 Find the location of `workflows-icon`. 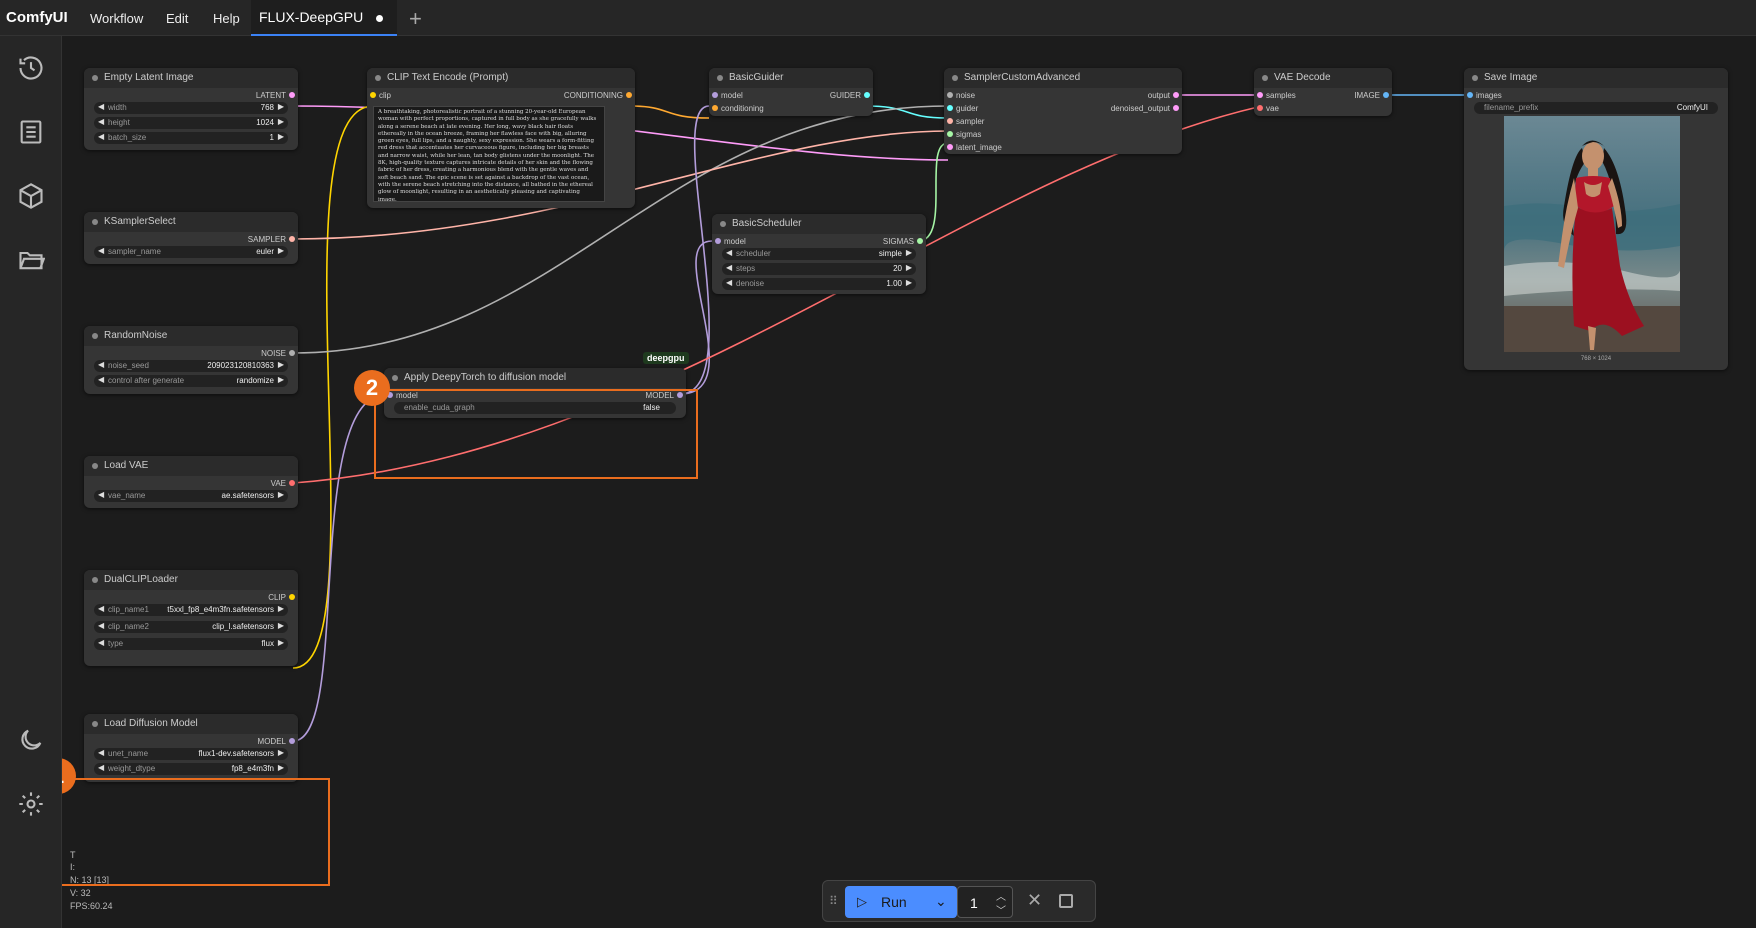

workflows-icon is located at coordinates (31, 260).